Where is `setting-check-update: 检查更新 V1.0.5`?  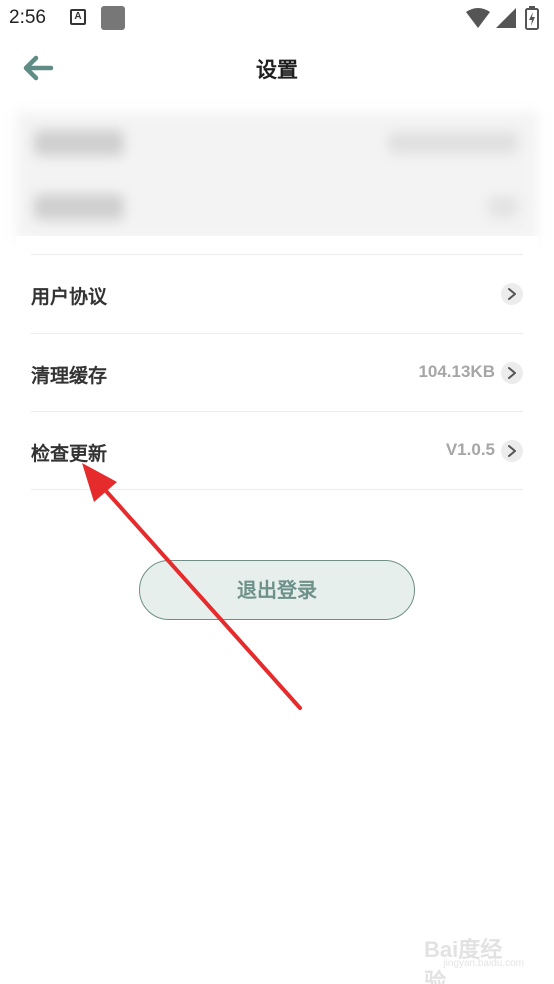 setting-check-update: 检查更新 V1.0.5 is located at coordinates (277, 450).